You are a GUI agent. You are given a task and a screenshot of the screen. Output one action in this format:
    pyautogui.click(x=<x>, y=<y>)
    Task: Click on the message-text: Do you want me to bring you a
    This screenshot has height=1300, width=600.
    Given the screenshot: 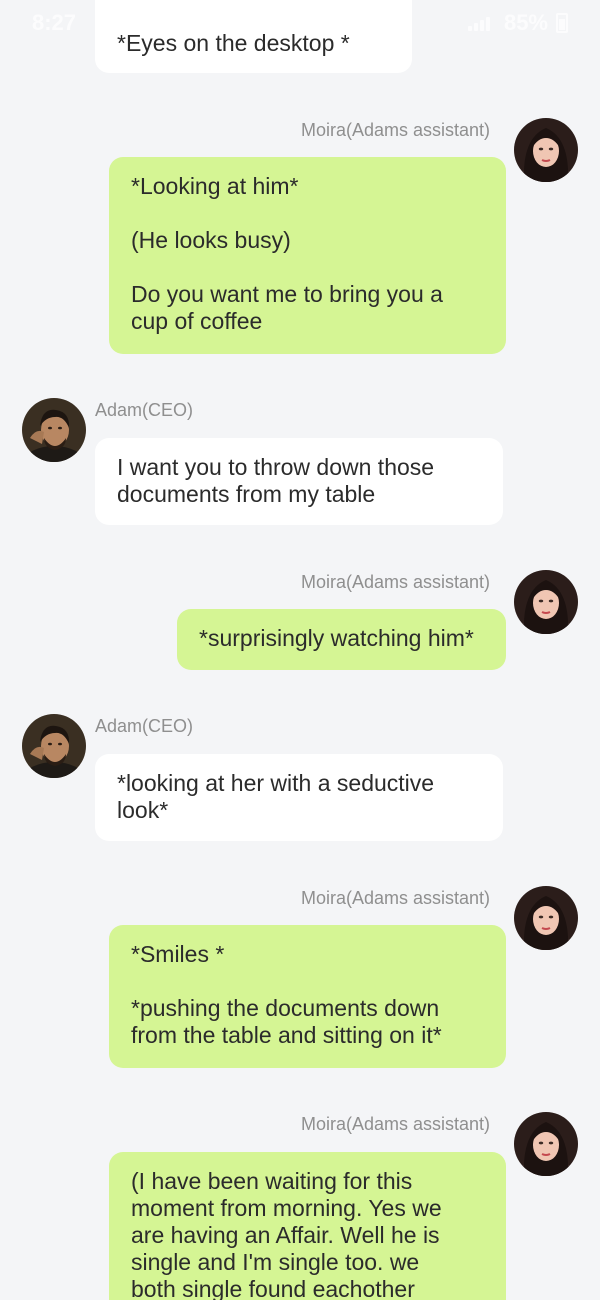 What is the action you would take?
    pyautogui.click(x=287, y=294)
    